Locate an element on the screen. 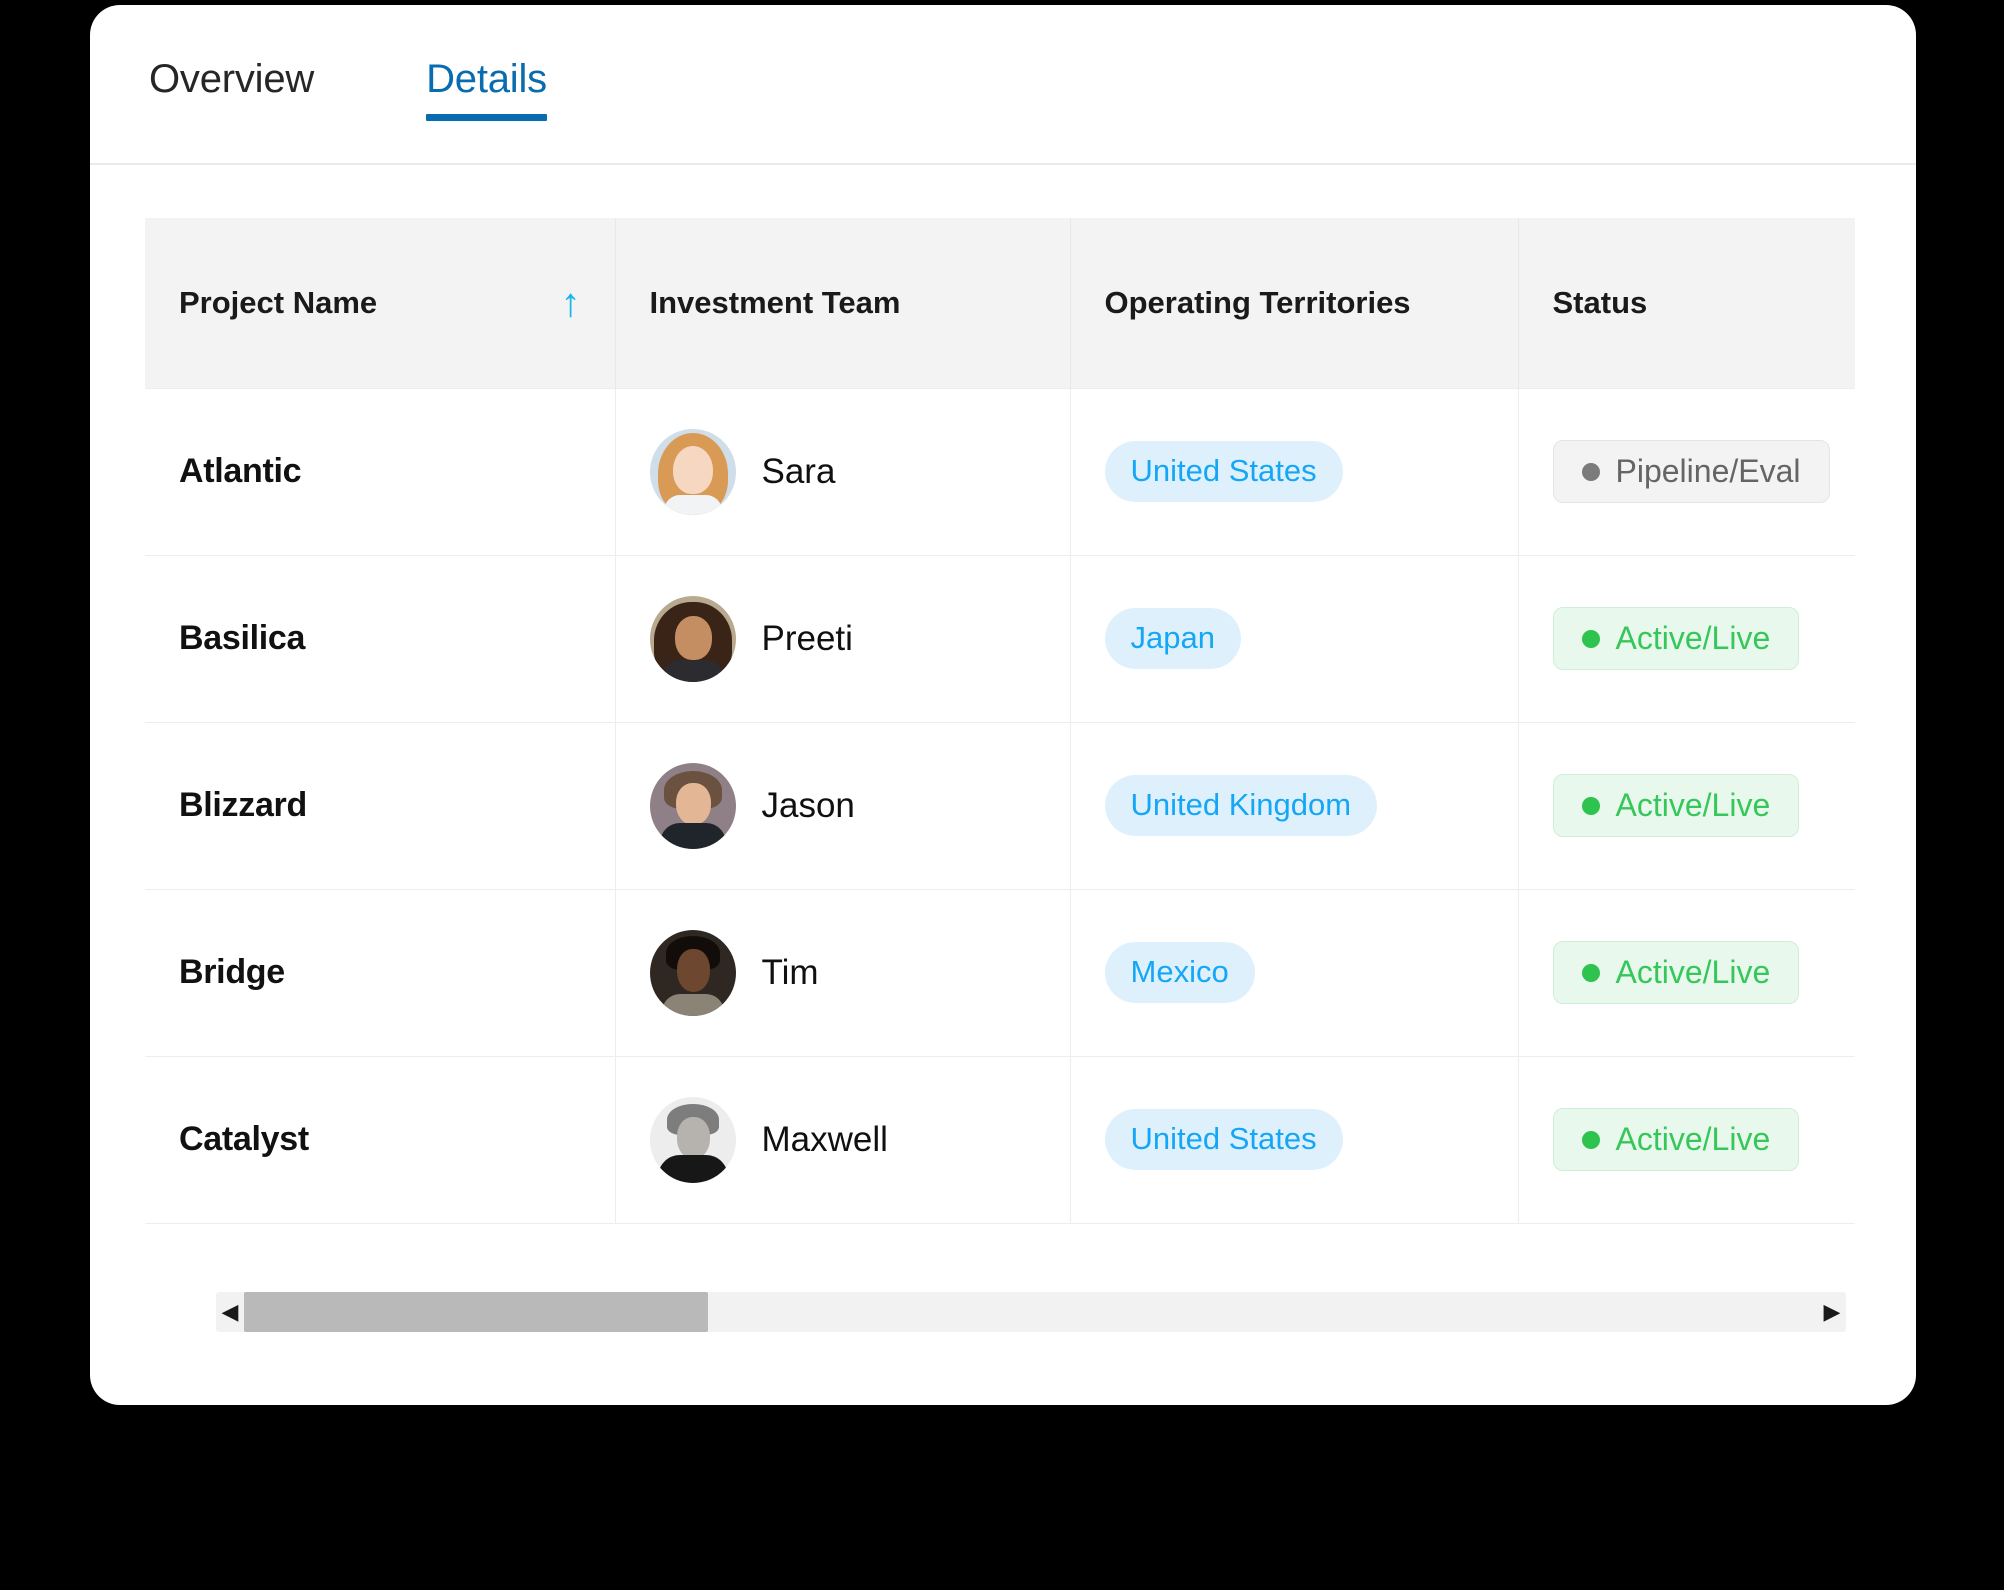 The height and width of the screenshot is (1590, 2004). project-name-text: Catalyst is located at coordinates (244, 1139).